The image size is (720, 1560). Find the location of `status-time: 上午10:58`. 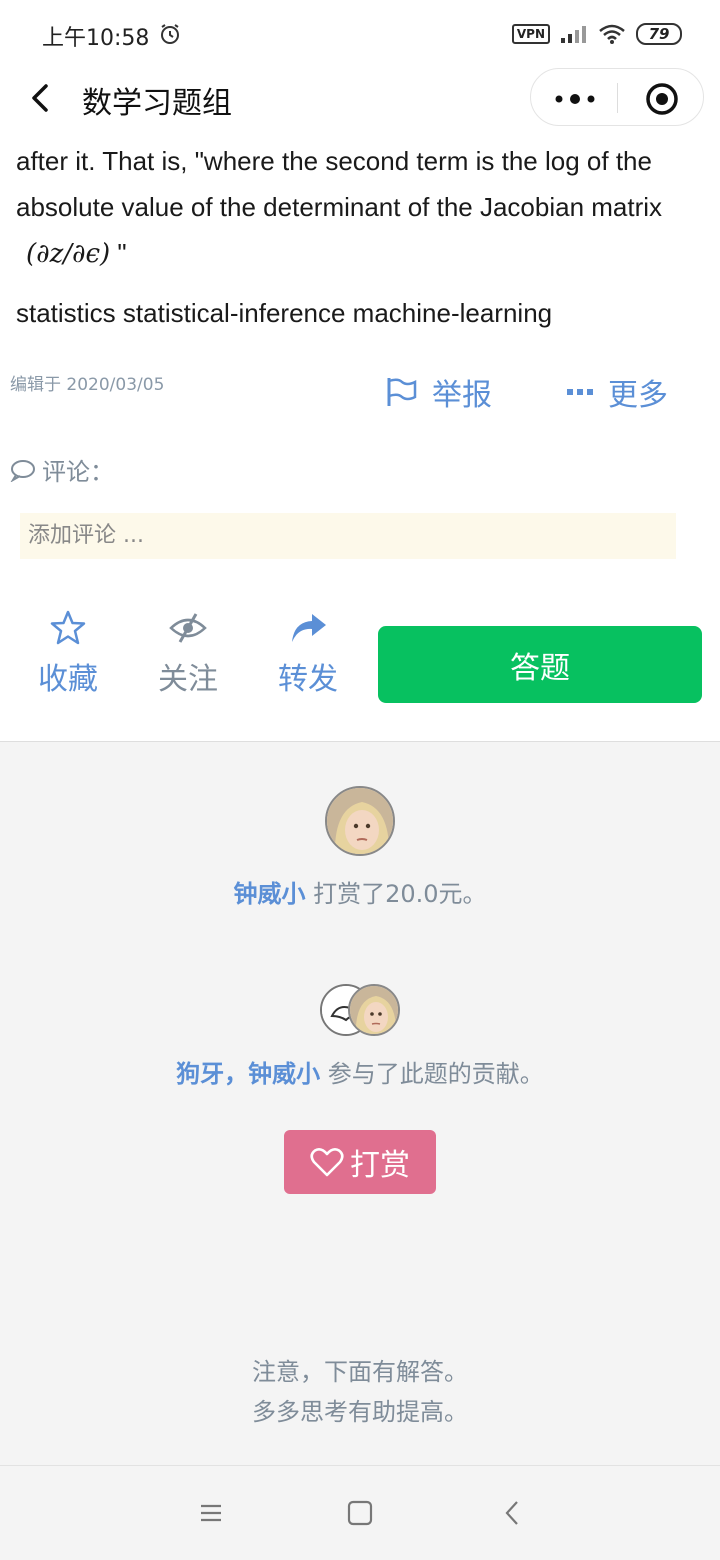

status-time: 上午10:58 is located at coordinates (96, 38).